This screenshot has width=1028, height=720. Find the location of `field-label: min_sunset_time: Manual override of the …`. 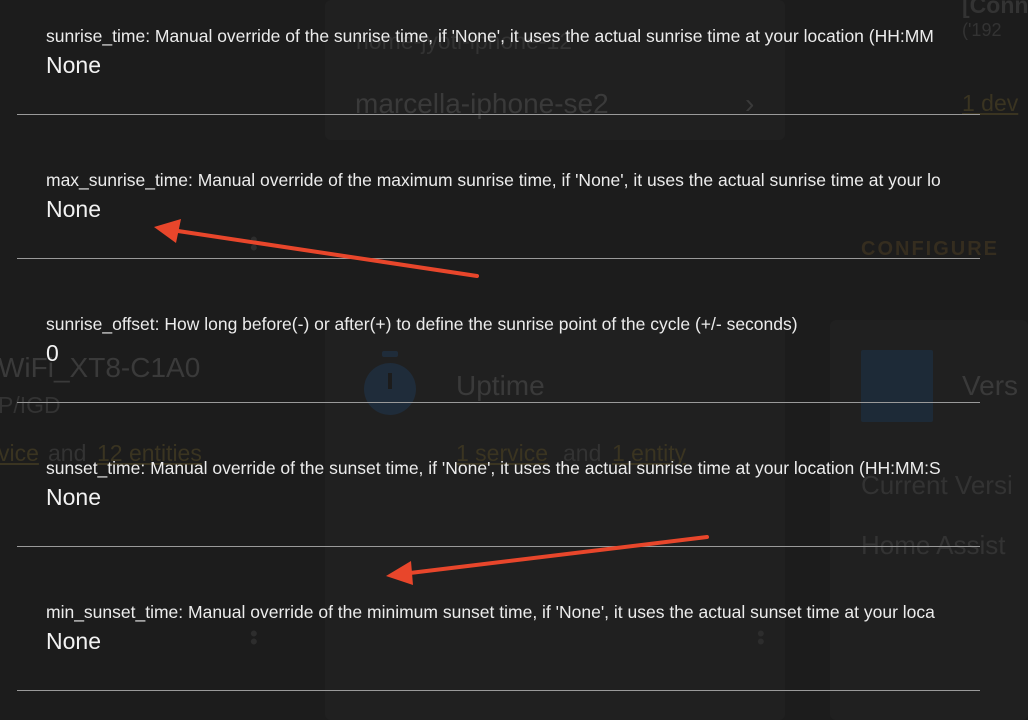

field-label: min_sunset_time: Manual override of the … is located at coordinates (490, 612).